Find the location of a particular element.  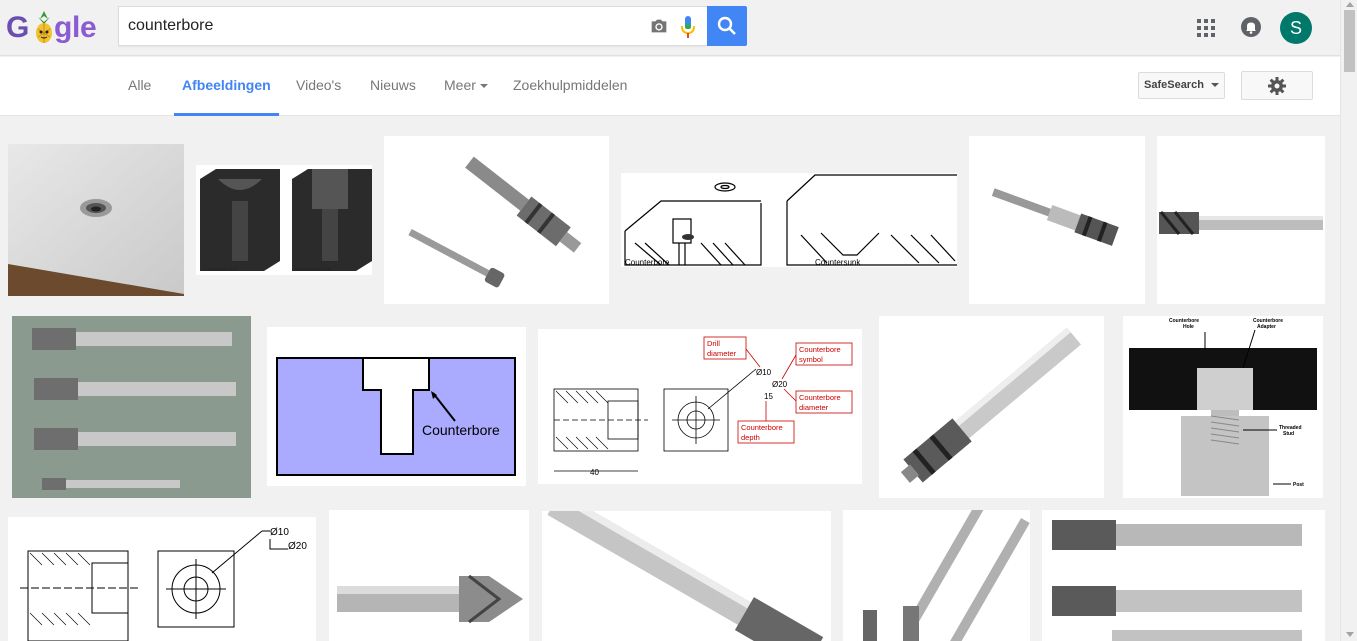

bell-icon is located at coordinates (1251, 27).